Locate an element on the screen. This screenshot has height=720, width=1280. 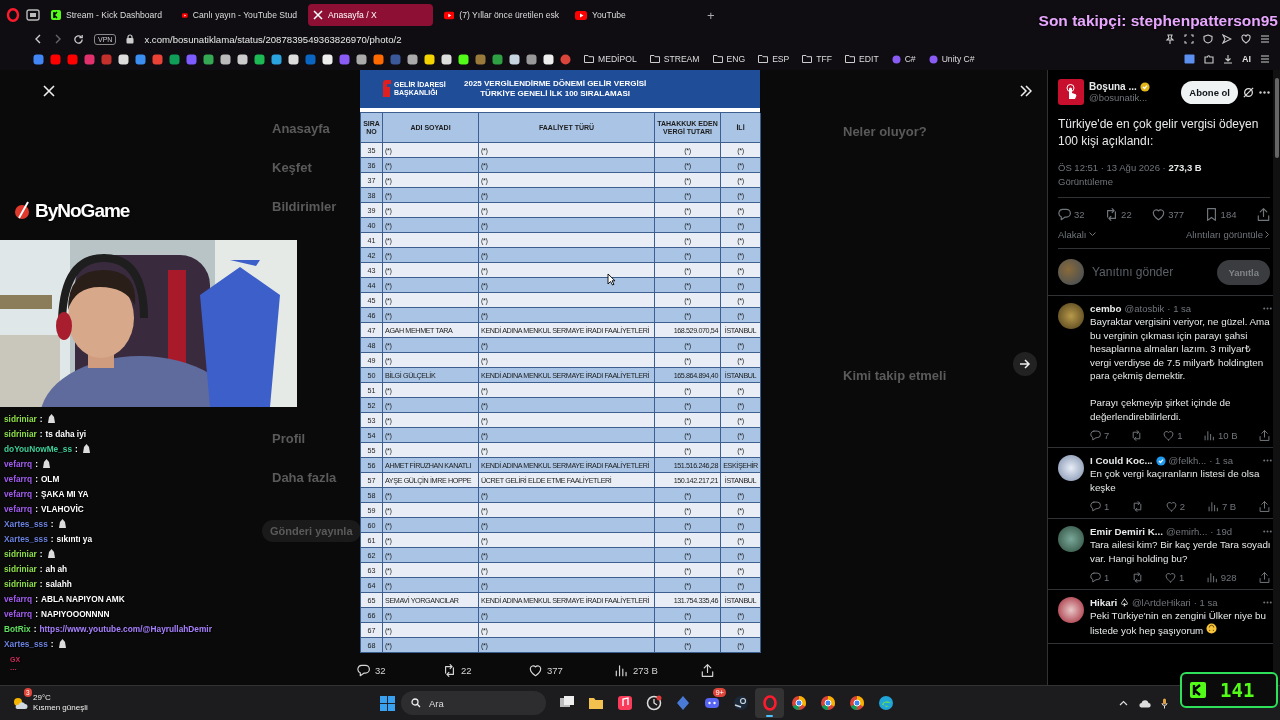
views-button: 928 is located at coordinates (1221, 577).